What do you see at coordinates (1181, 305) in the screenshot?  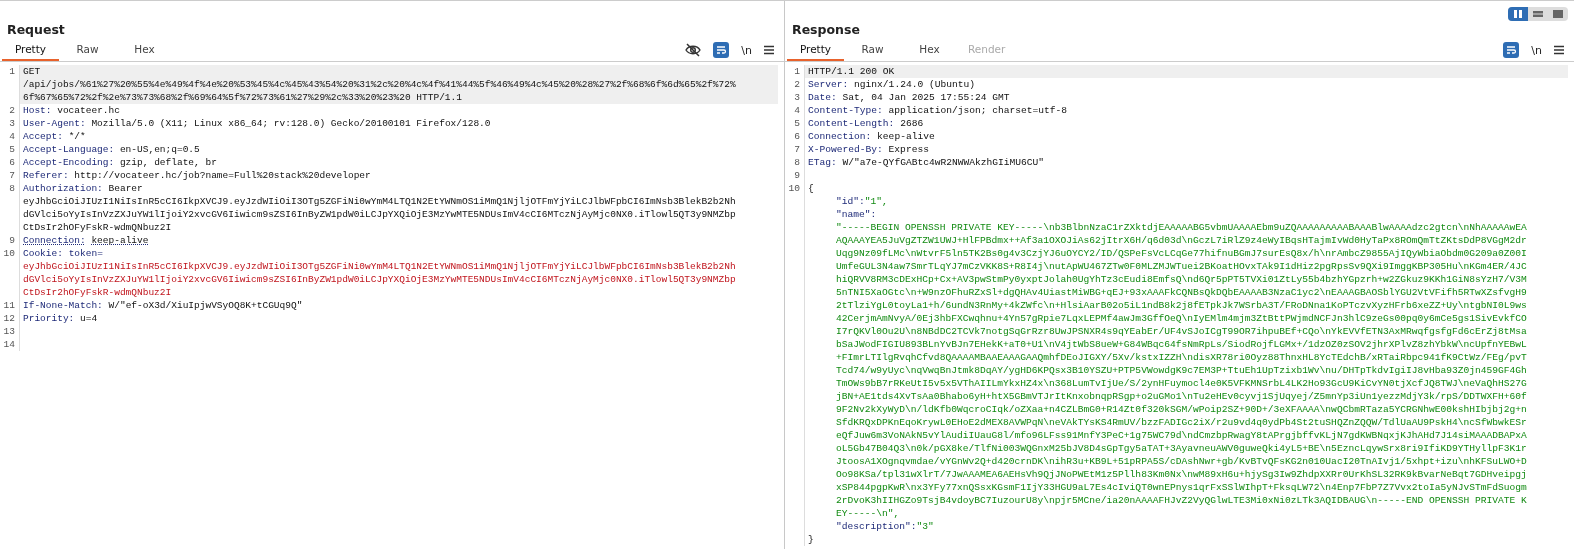 I see `code-line: 2tTlziYgL0toyLa1+h/6undN3RnMy+4kZWfc\n+HlsiAarB02o5iL1ndB8k2j8fETpkJk7WSrbA3T/FRoDNna1KoPTczvXyzHFrb6xeZZ+Uy\ntgbNI0L9ws` at bounding box center [1181, 305].